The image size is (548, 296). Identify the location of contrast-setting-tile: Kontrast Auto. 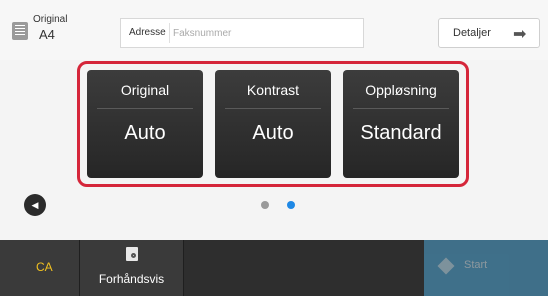
(273, 124).